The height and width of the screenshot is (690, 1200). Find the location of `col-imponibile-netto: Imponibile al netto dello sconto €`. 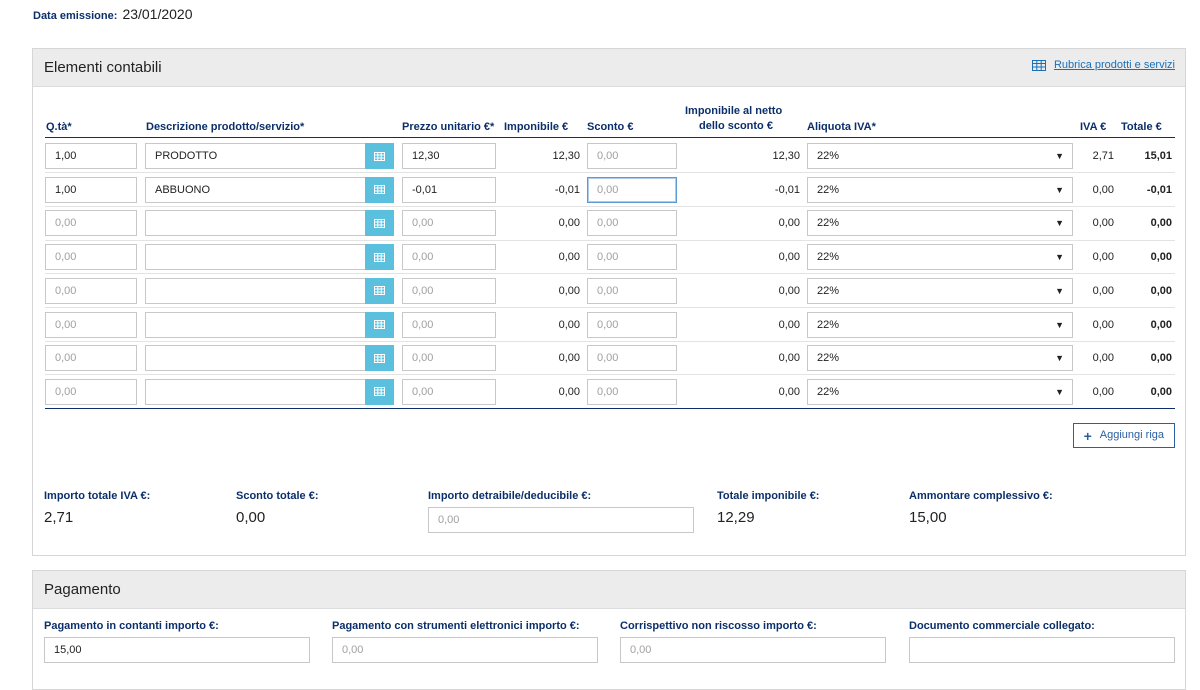

col-imponibile-netto: Imponibile al netto dello sconto € is located at coordinates (733, 119).